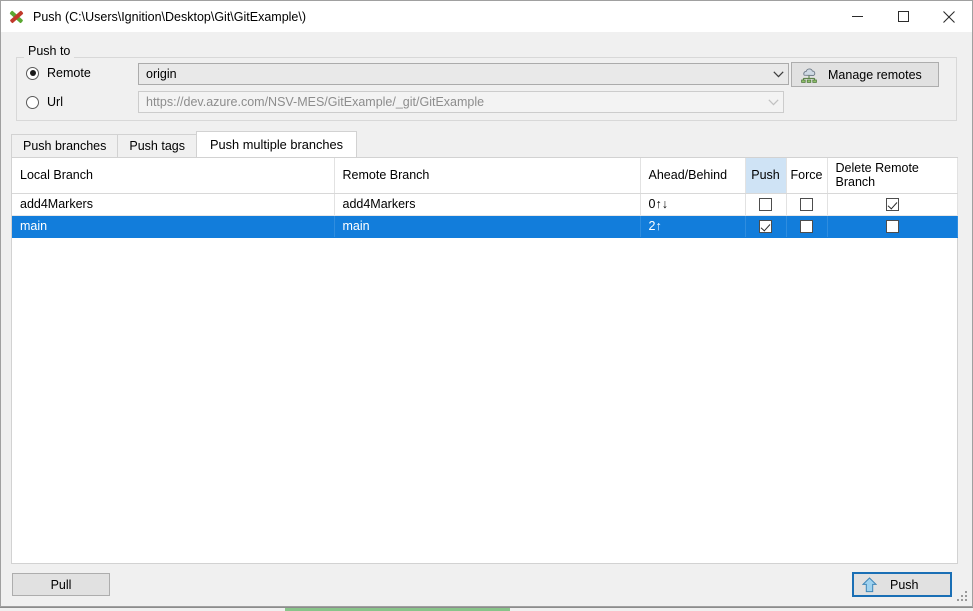 The image size is (973, 611). What do you see at coordinates (173, 176) in the screenshot?
I see `column-header-local-branch: Local Branch` at bounding box center [173, 176].